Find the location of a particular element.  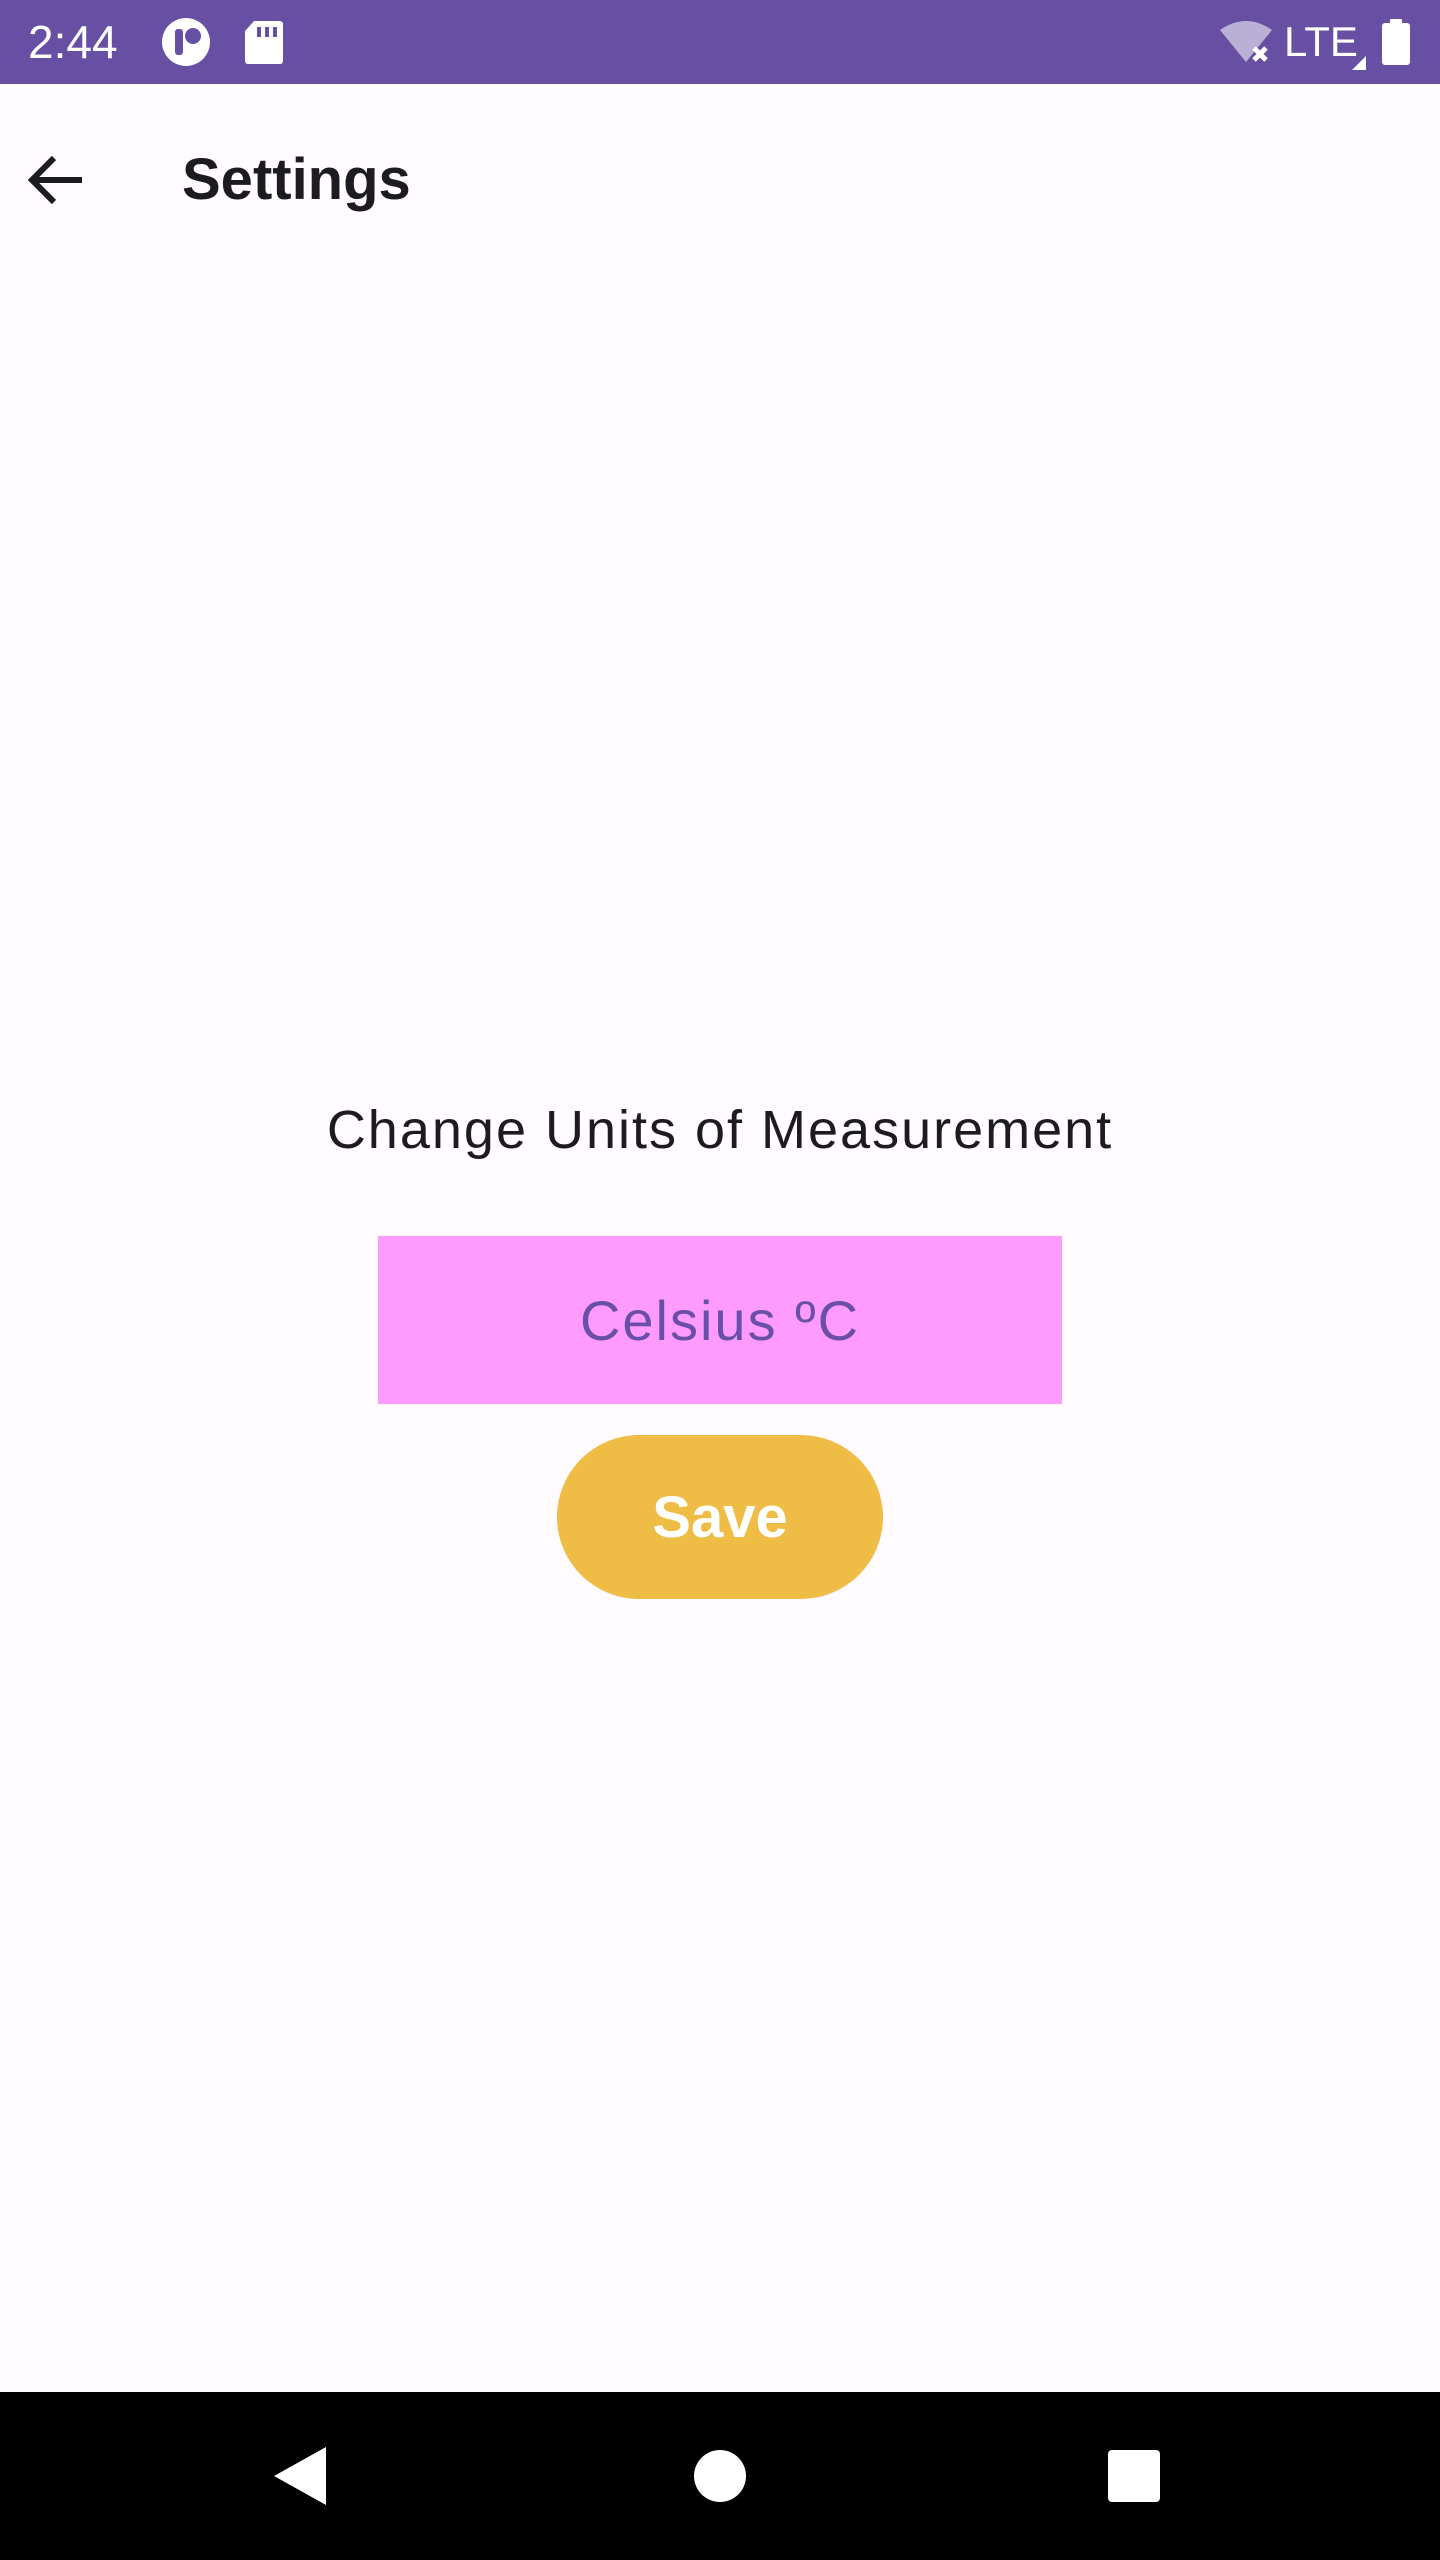

units-heading: Change Units of Measurement is located at coordinates (720, 1130).